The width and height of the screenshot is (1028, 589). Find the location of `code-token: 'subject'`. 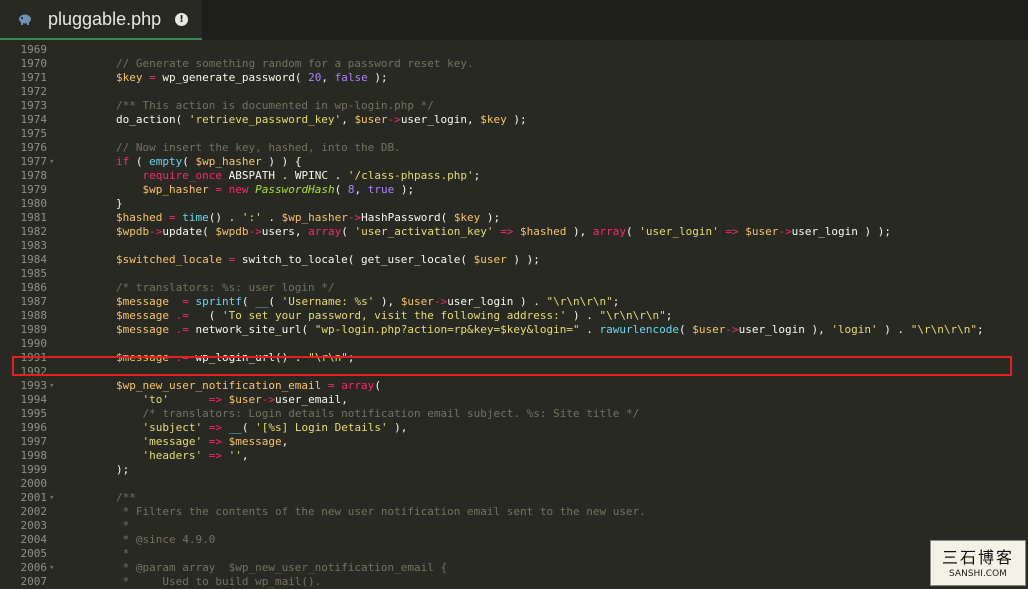

code-token: 'subject' is located at coordinates (172, 427).